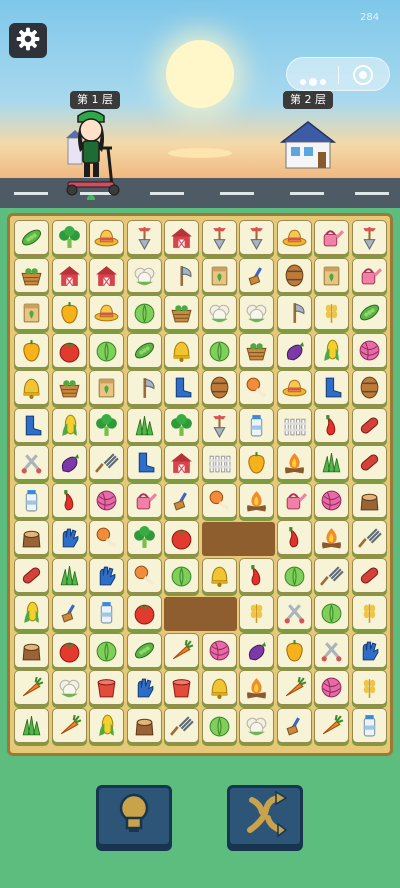  What do you see at coordinates (294, 350) in the screenshot?
I see `tile-eggplant` at bounding box center [294, 350].